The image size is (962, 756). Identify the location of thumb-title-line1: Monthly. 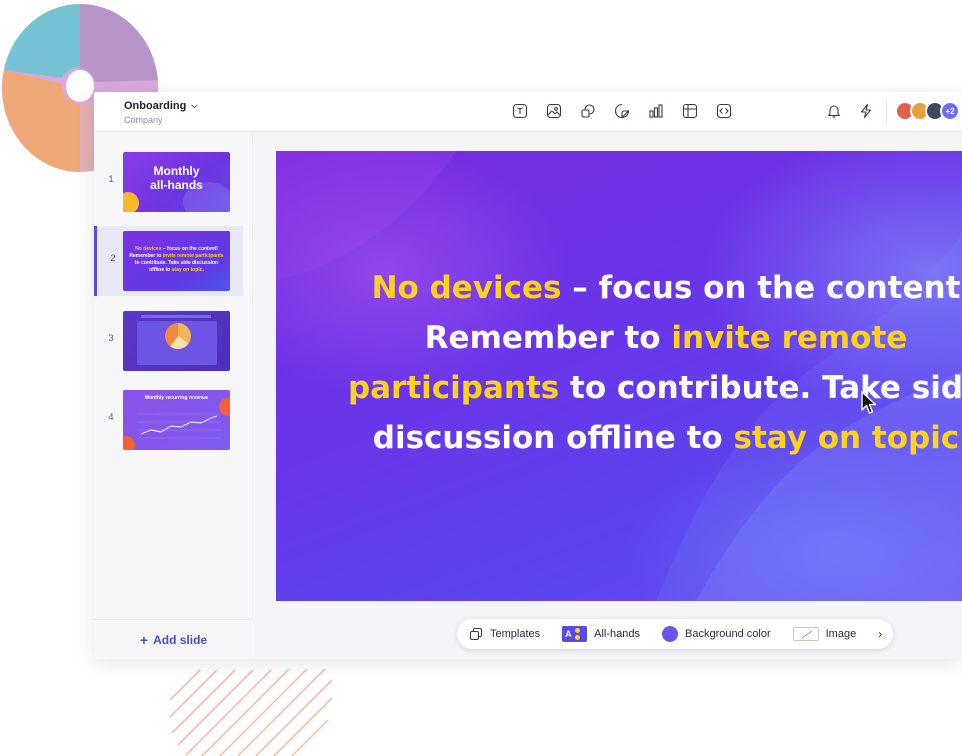
(176, 171).